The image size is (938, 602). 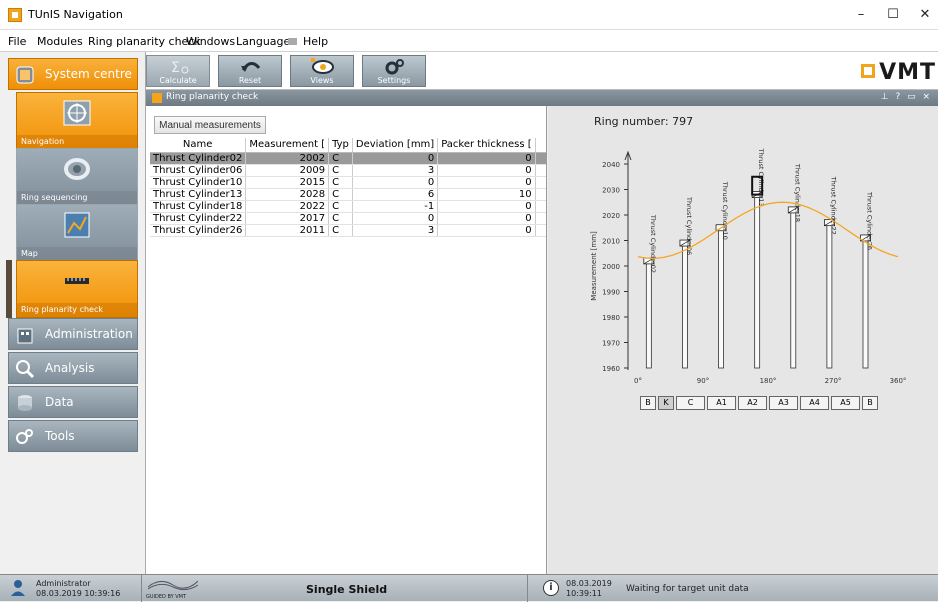 I want to click on menu-help: Help, so click(x=315, y=41).